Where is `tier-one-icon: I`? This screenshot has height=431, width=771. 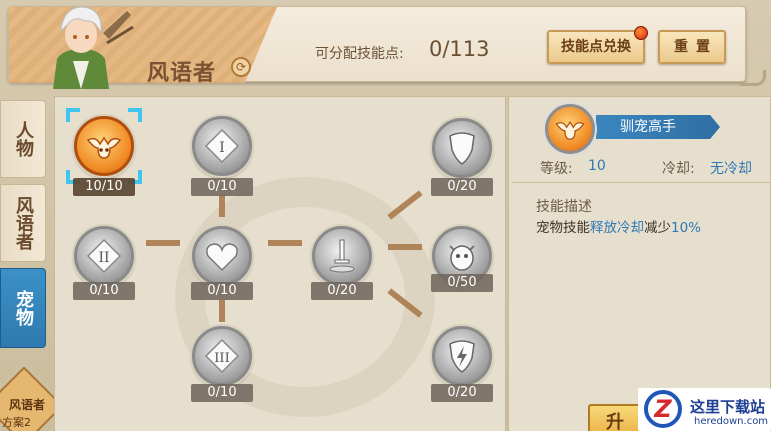
tier-one-icon: I is located at coordinates (222, 146).